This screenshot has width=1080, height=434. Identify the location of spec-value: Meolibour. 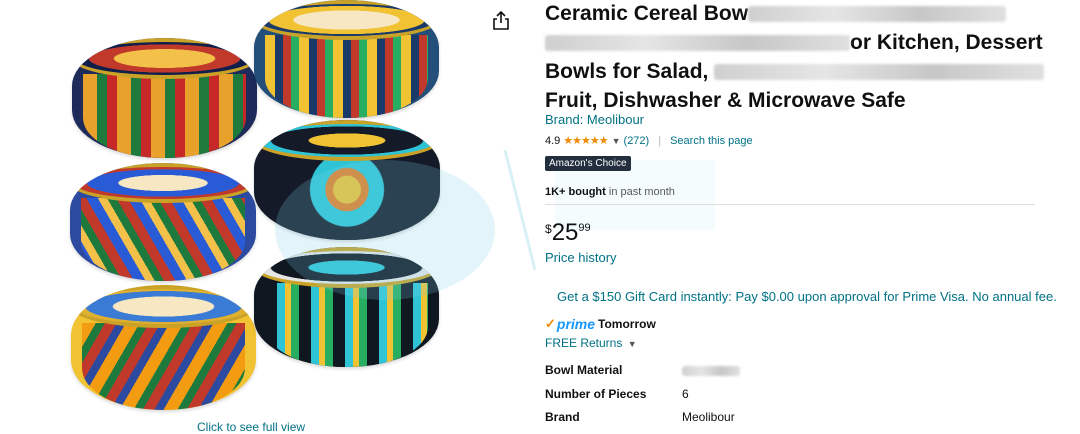
(708, 417).